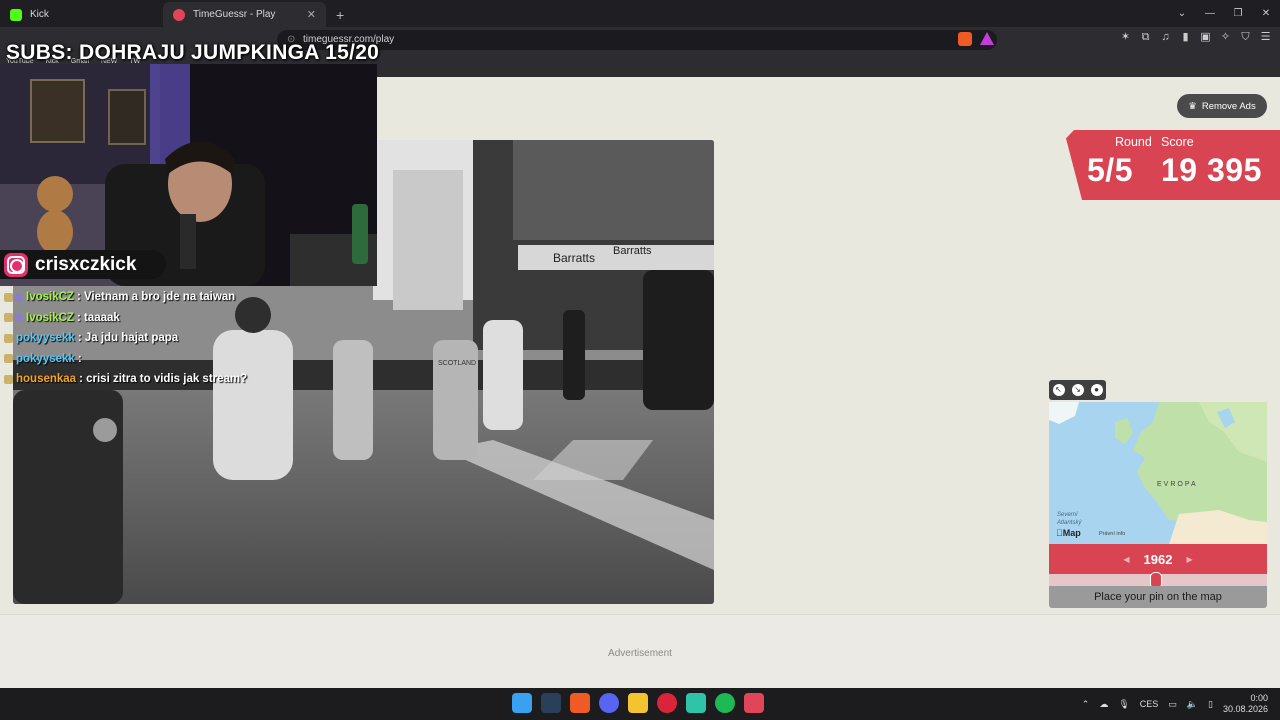  What do you see at coordinates (79, 358) in the screenshot?
I see `chat-text: :` at bounding box center [79, 358].